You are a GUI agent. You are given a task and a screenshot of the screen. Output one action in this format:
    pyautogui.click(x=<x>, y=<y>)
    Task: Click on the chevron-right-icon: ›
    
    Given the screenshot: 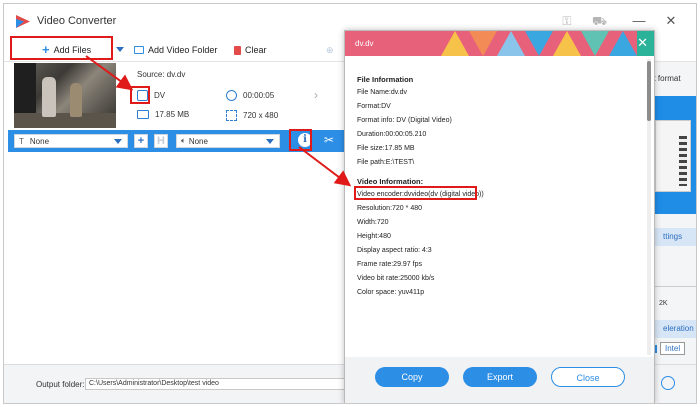 What is the action you would take?
    pyautogui.click(x=316, y=95)
    